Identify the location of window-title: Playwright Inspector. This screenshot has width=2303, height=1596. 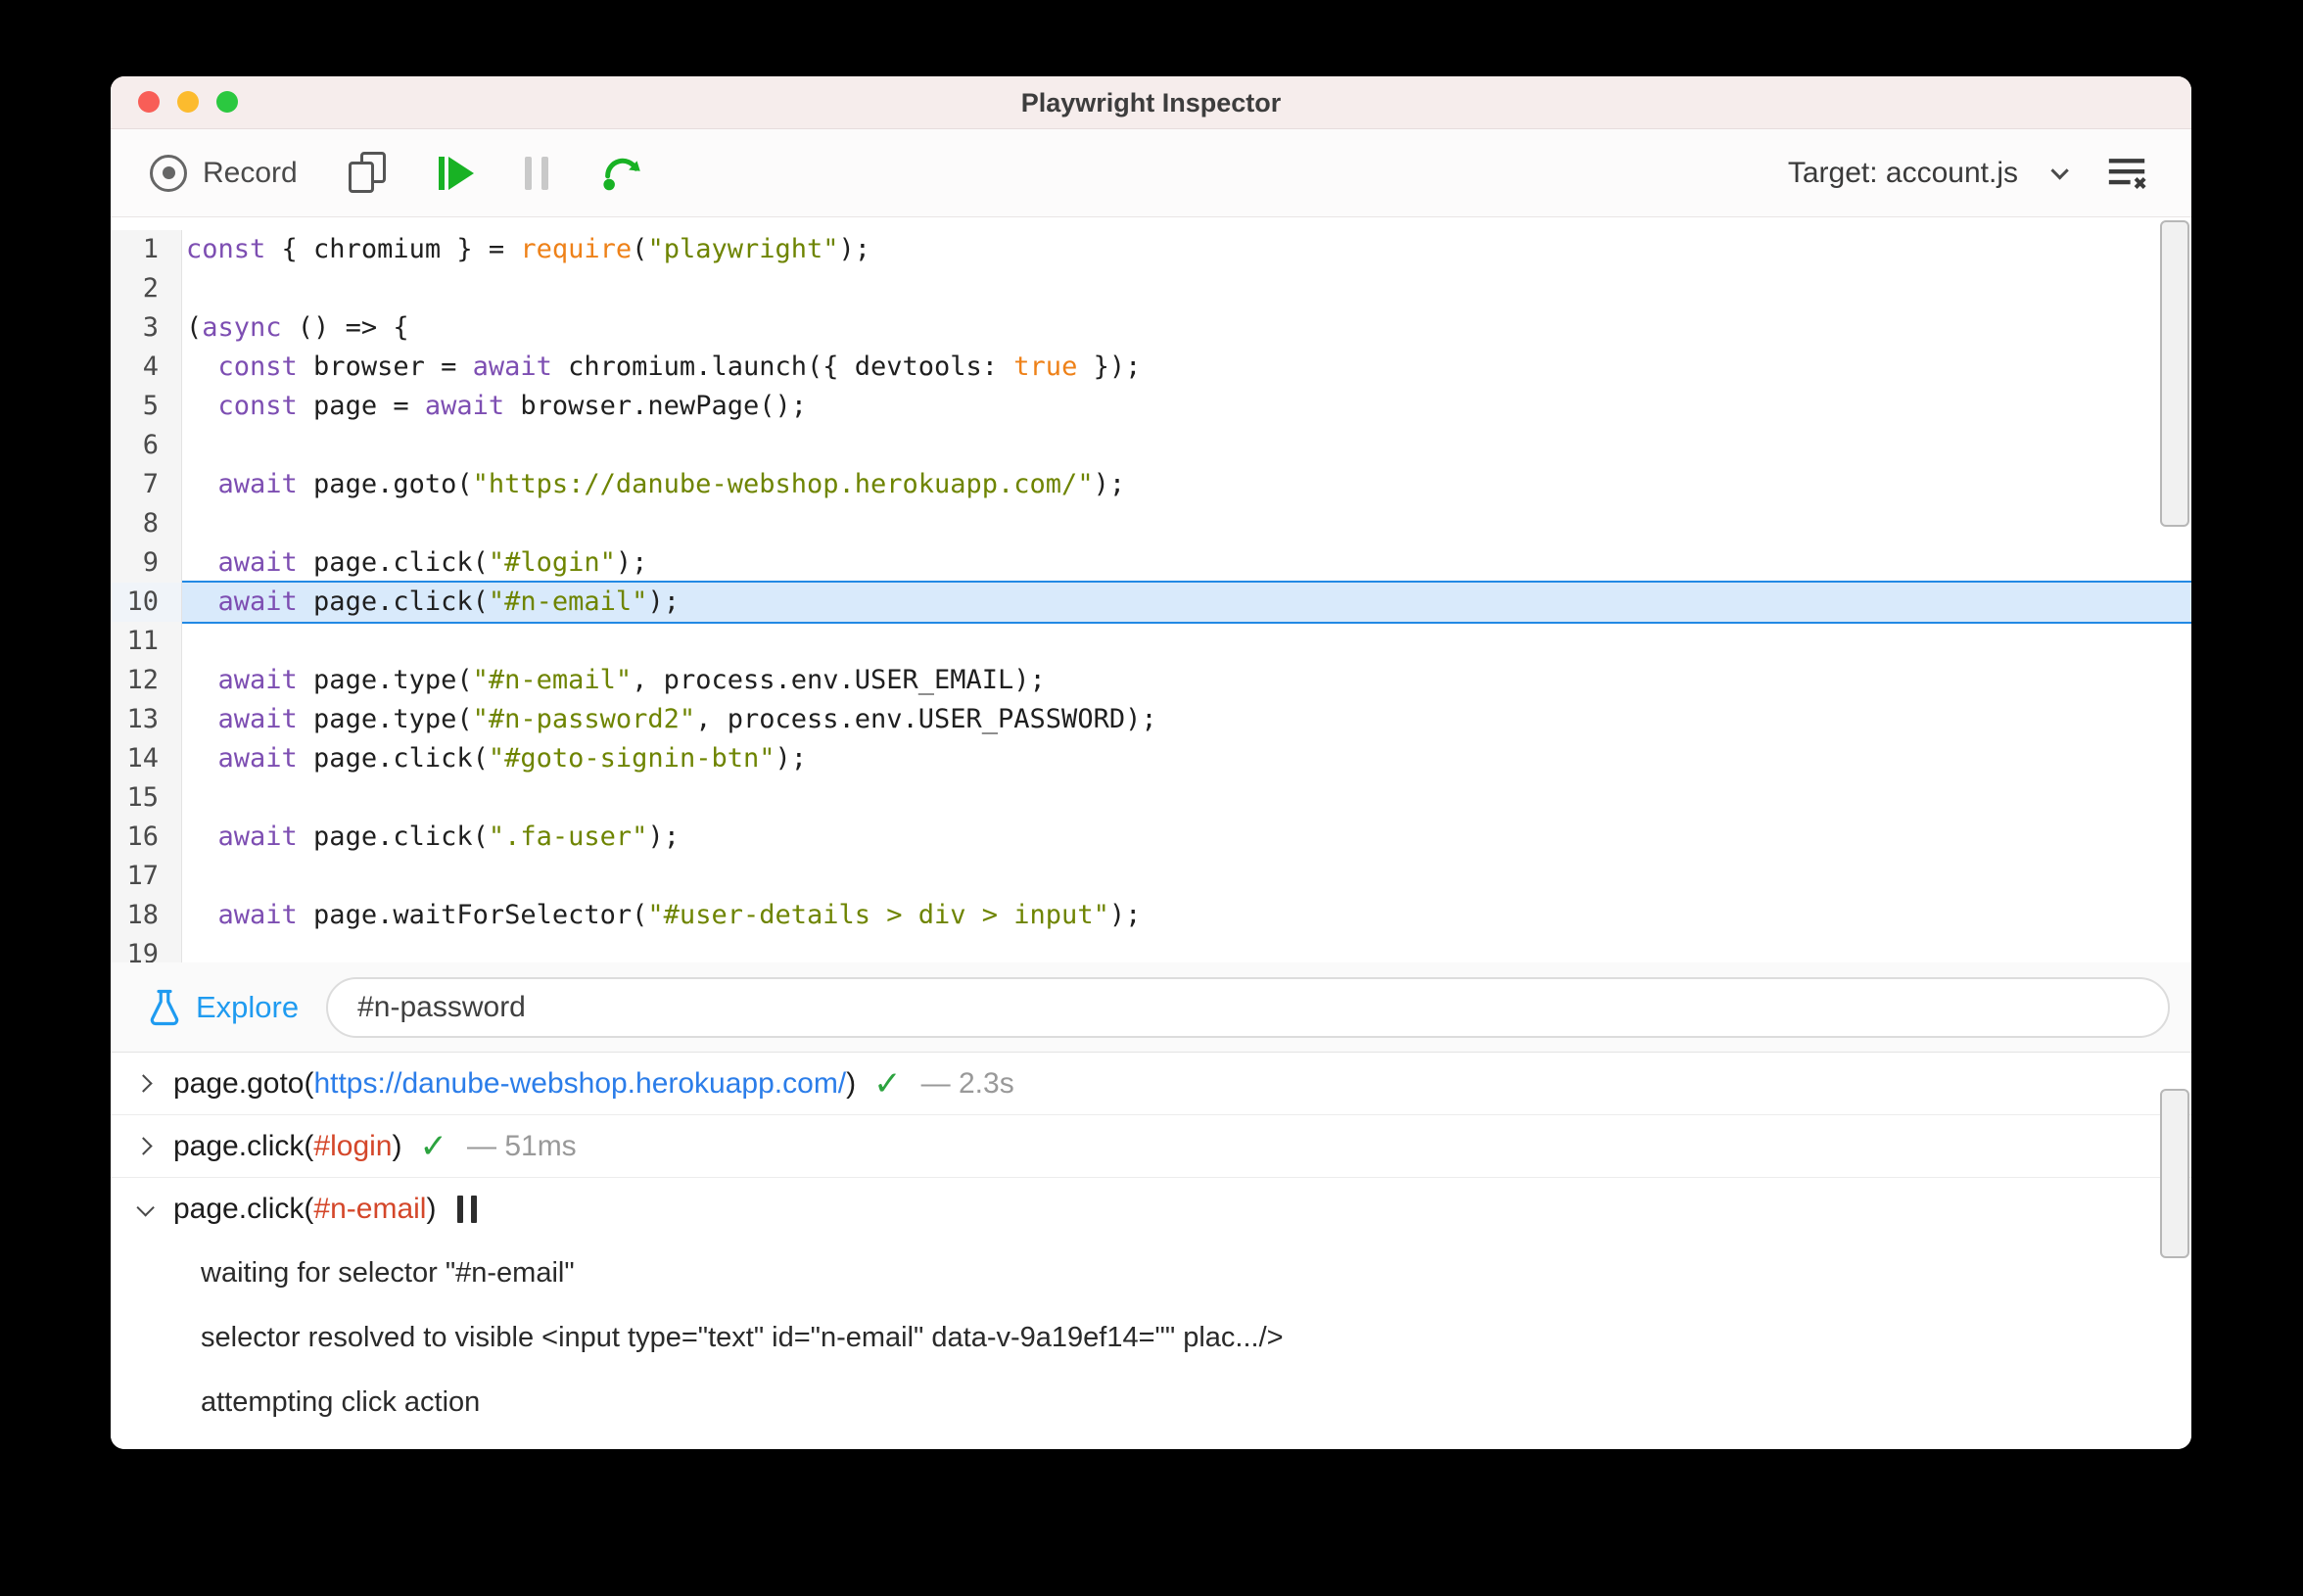
(1151, 102).